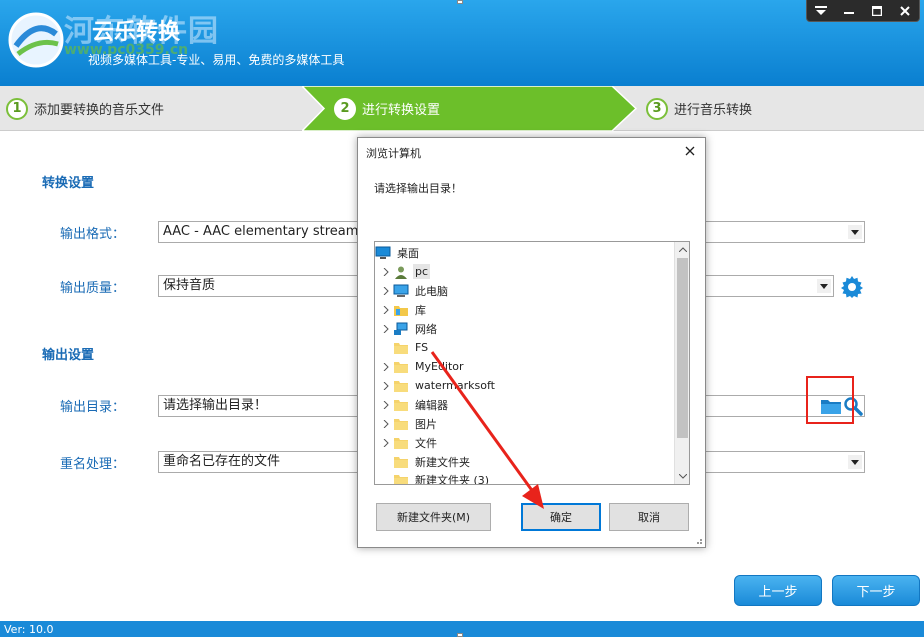  What do you see at coordinates (455, 385) in the screenshot?
I see `tree-item-label: watermarksoft` at bounding box center [455, 385].